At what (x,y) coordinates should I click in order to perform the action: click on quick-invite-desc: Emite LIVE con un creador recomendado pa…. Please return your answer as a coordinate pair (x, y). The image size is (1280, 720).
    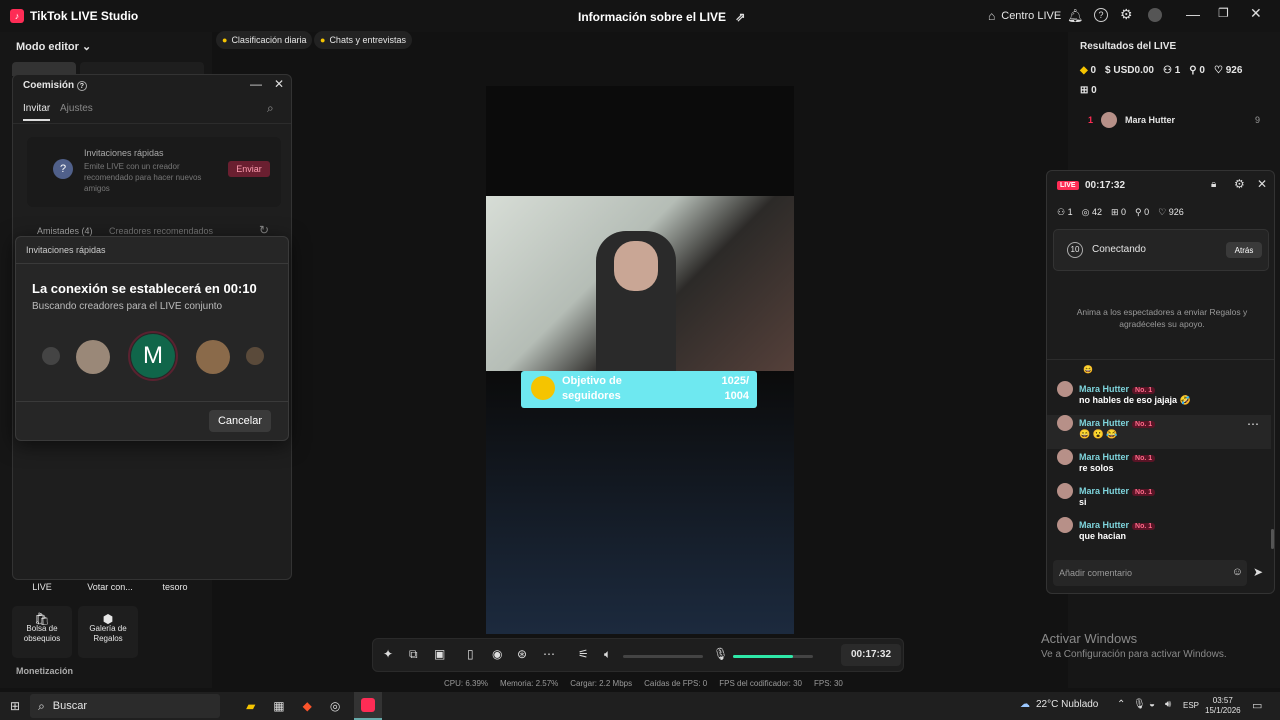
    Looking at the image, I should click on (143, 177).